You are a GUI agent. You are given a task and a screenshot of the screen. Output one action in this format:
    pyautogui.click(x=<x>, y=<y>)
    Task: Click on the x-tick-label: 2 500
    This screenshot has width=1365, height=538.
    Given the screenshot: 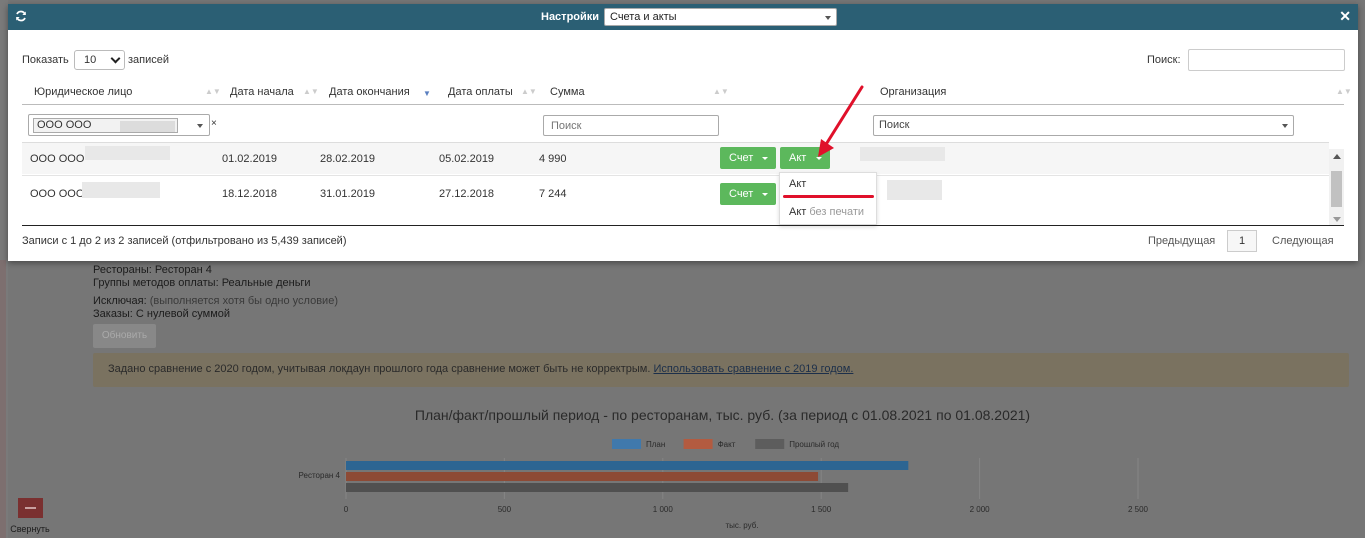 What is the action you would take?
    pyautogui.click(x=1138, y=509)
    